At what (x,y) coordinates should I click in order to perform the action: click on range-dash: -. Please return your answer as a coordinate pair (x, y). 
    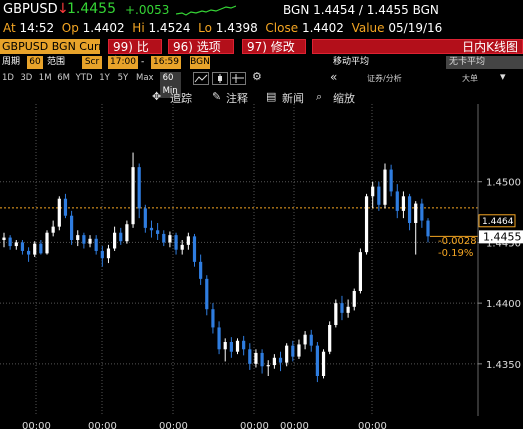
    Looking at the image, I should click on (143, 62).